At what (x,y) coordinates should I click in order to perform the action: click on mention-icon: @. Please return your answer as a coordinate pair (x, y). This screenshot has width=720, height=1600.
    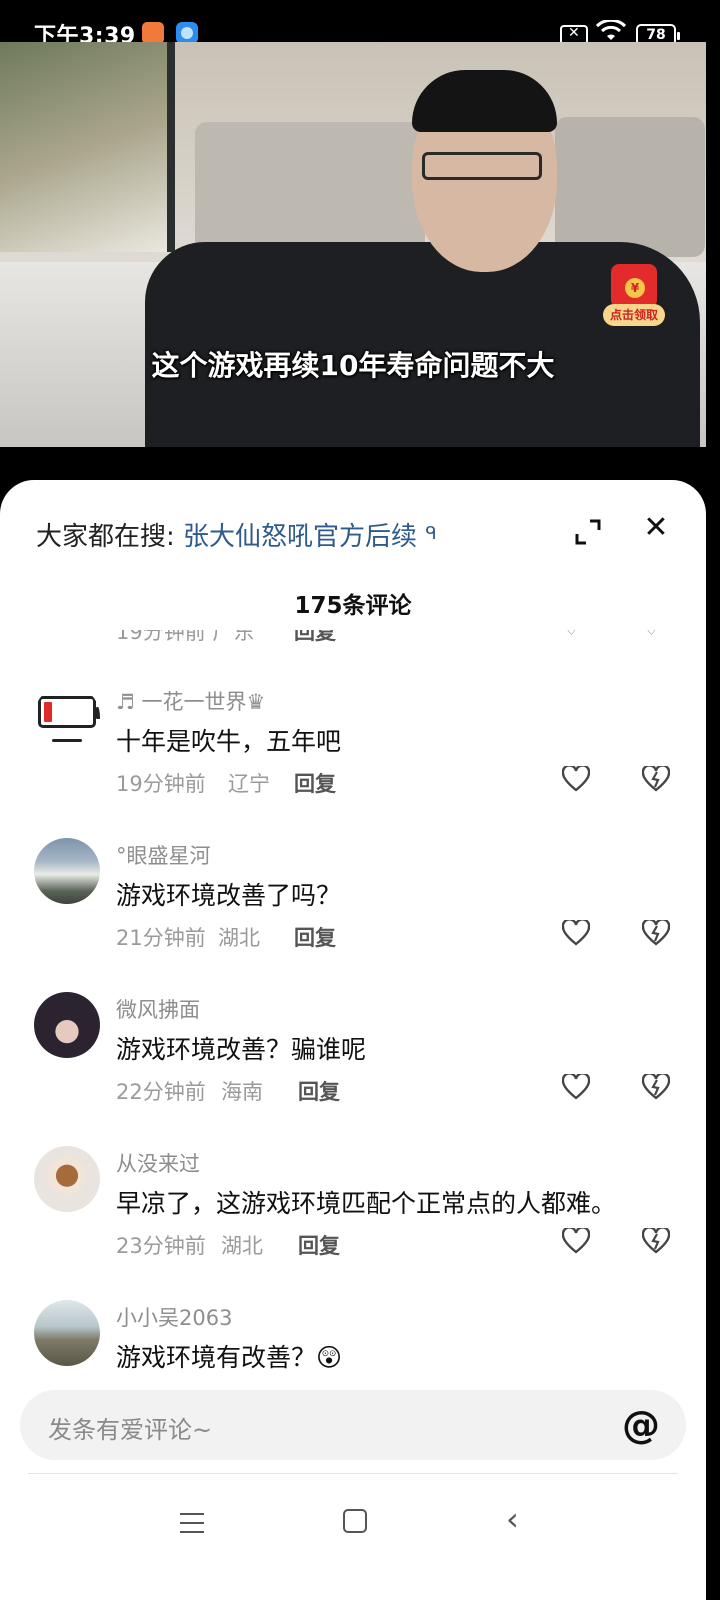
    Looking at the image, I should click on (641, 1425).